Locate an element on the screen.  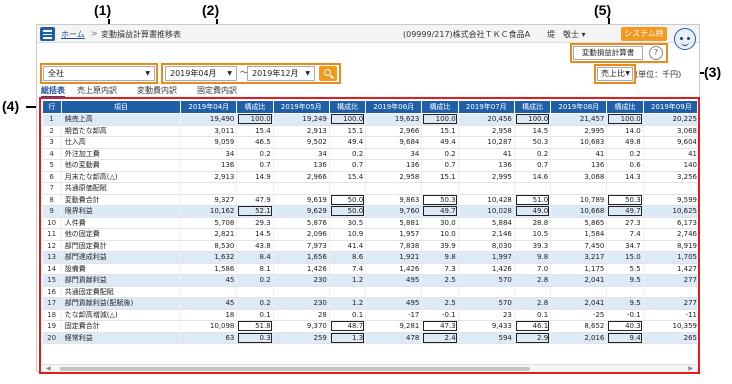
ratio-highlight is located at coordinates (615, 74).